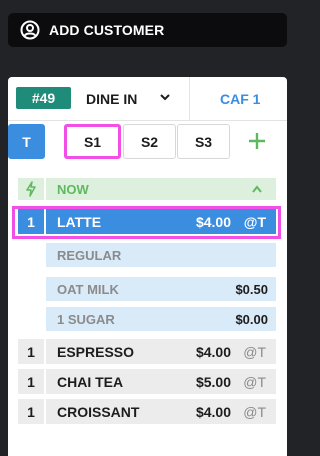  What do you see at coordinates (161, 319) in the screenshot?
I see `modifier-row: 1 SUGAR $0.00` at bounding box center [161, 319].